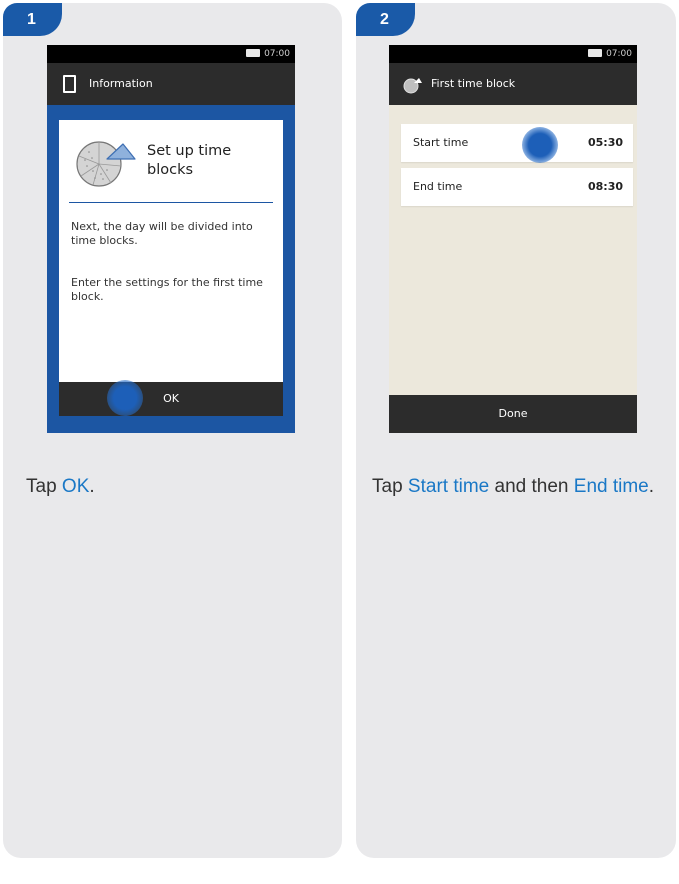 The width and height of the screenshot is (679, 884). I want to click on title-bar: Information, so click(171, 84).